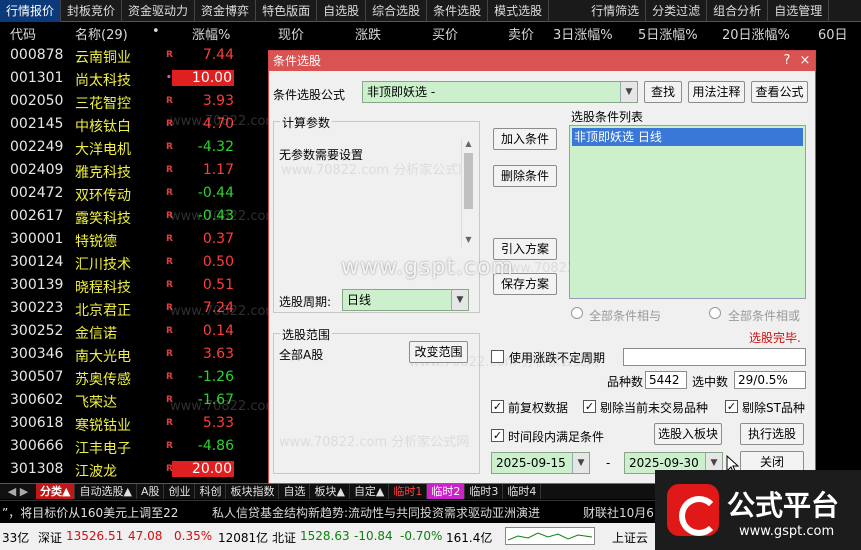 This screenshot has width=861, height=550. I want to click on stock-row: 002050 三花智控 R 3.93, so click(135, 102).